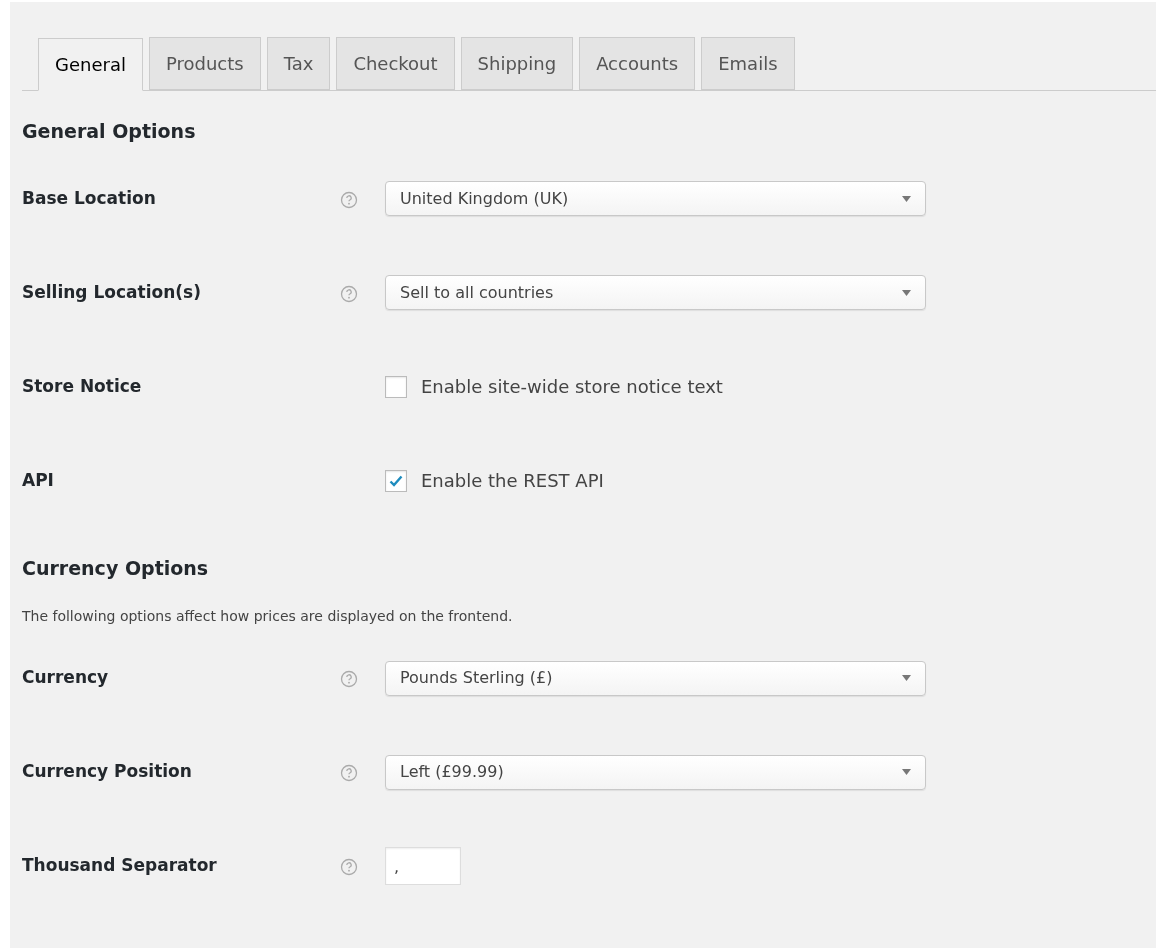  What do you see at coordinates (572, 387) in the screenshot?
I see `checkbox-label: Enable site-wide store notice text` at bounding box center [572, 387].